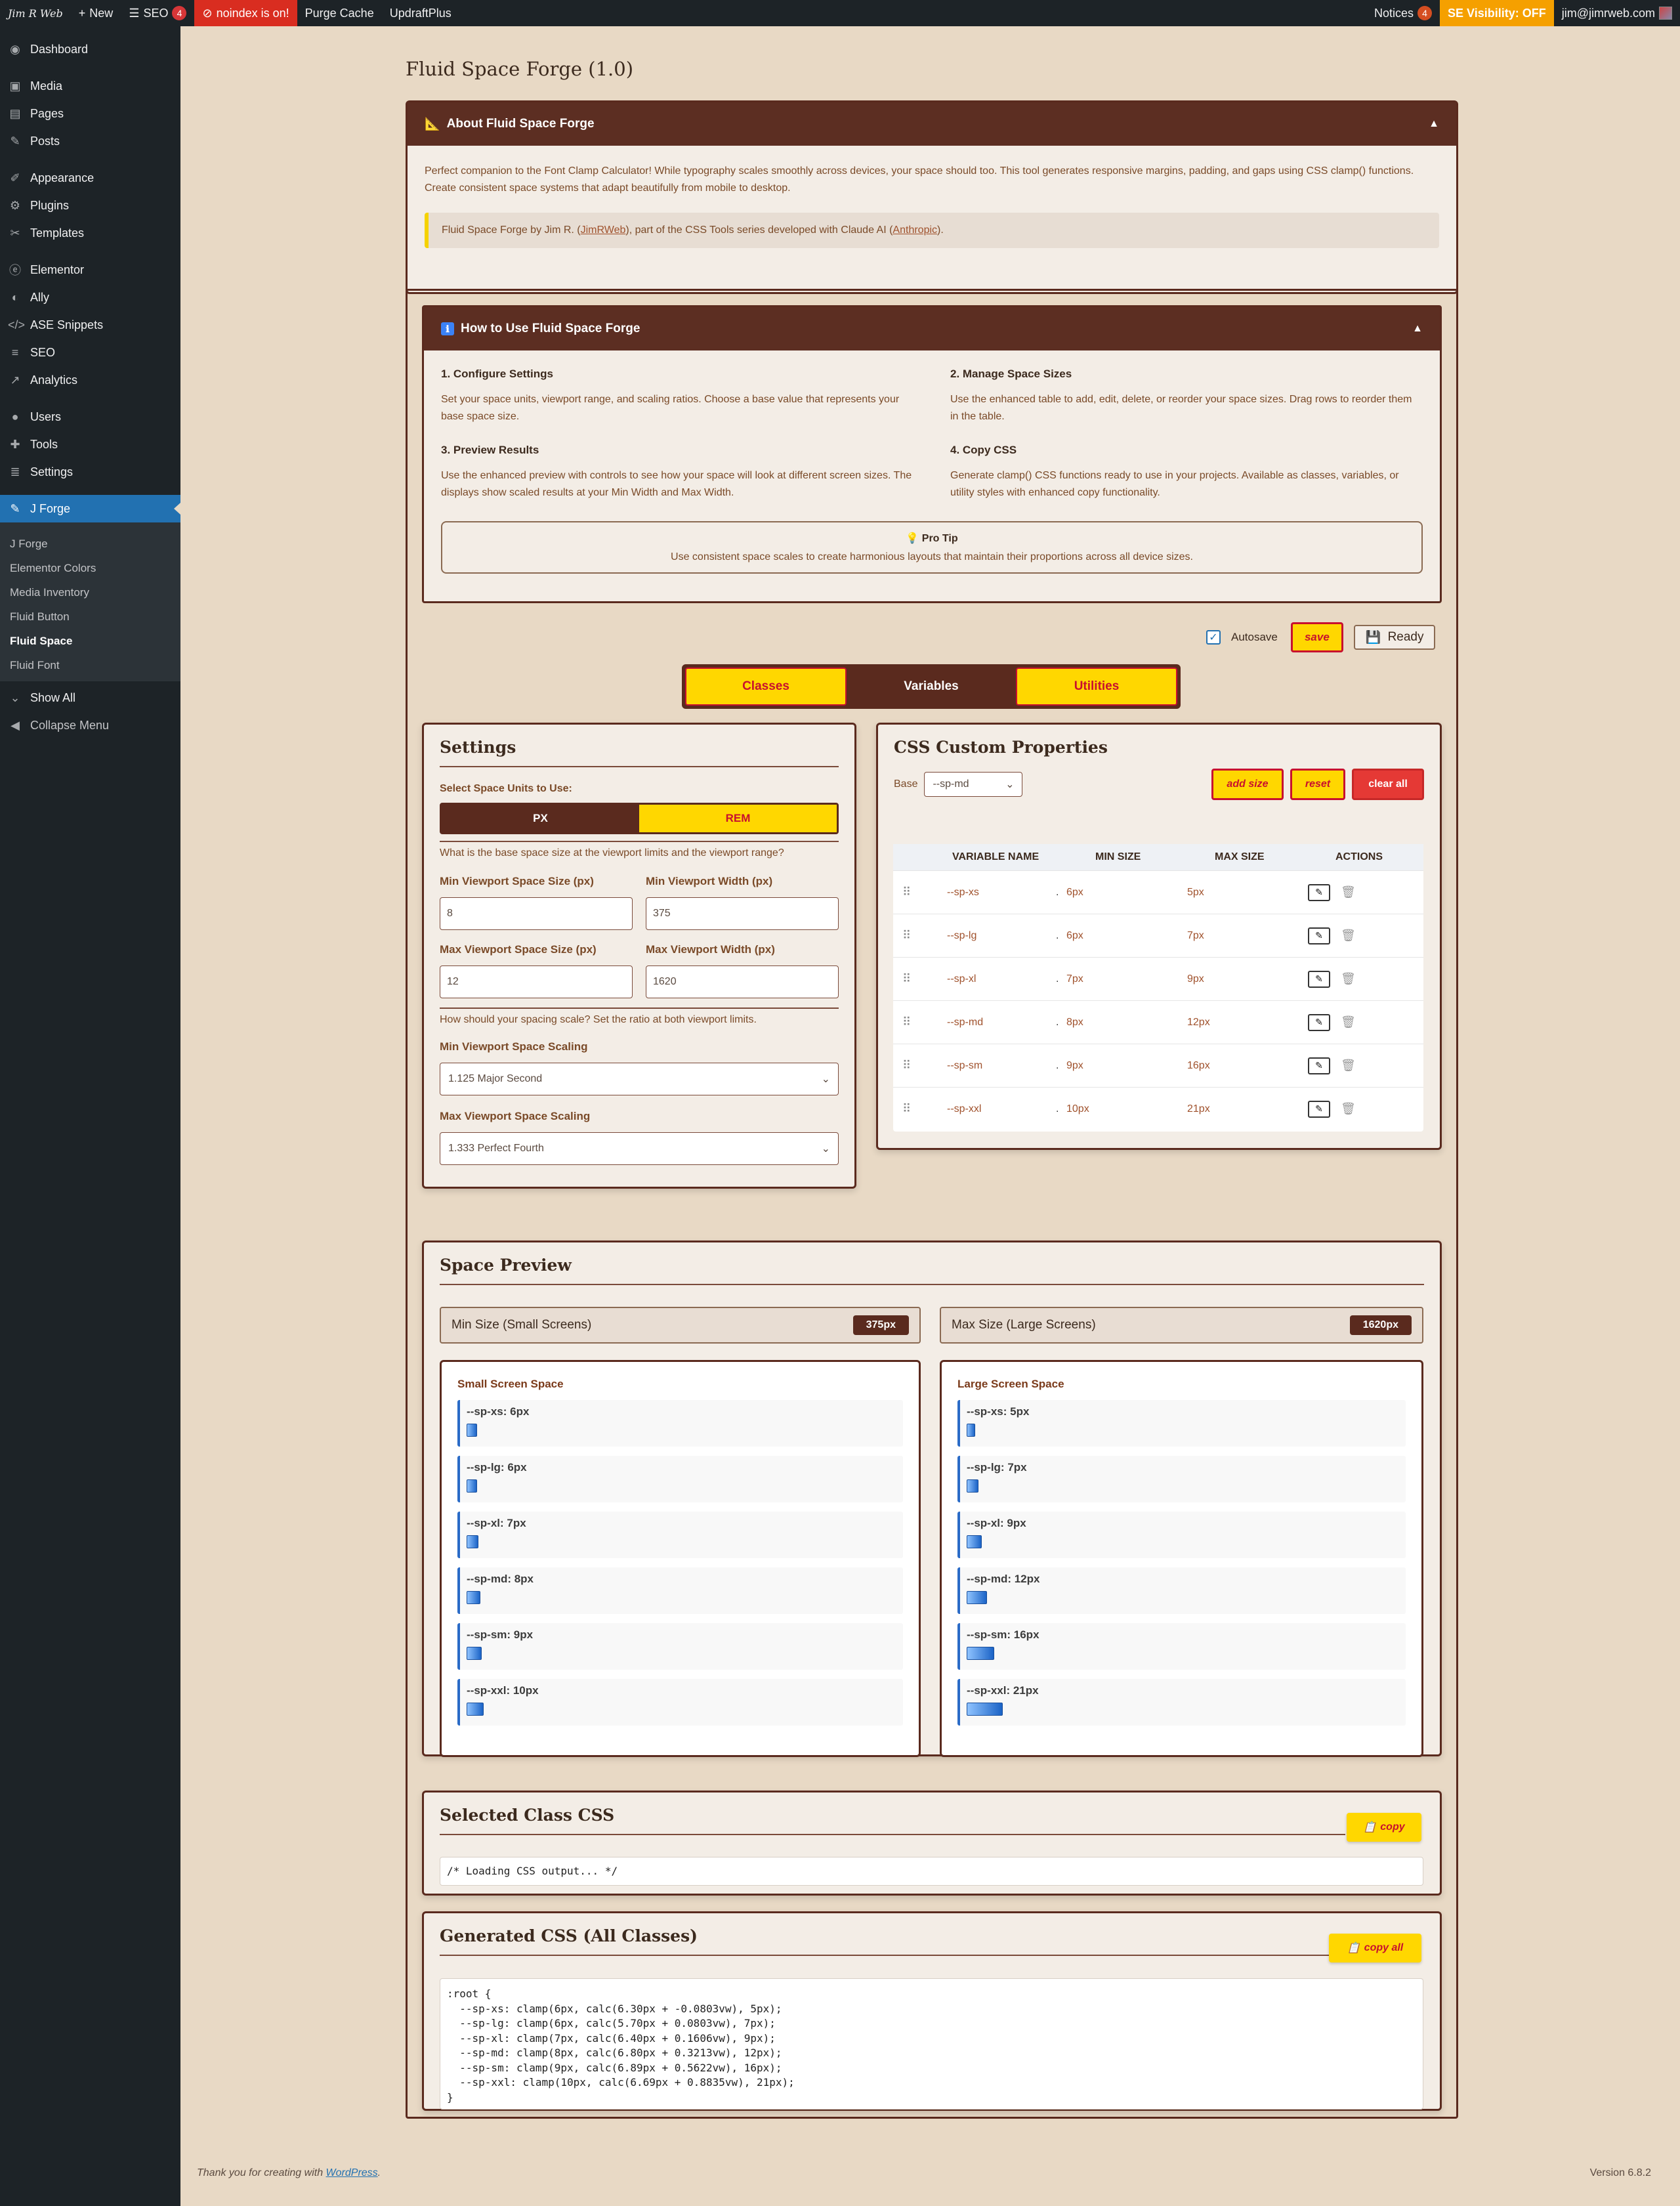 This screenshot has height=2206, width=1680. I want to click on sidebar-item-ase-snippets: </> ASE Snippets, so click(90, 325).